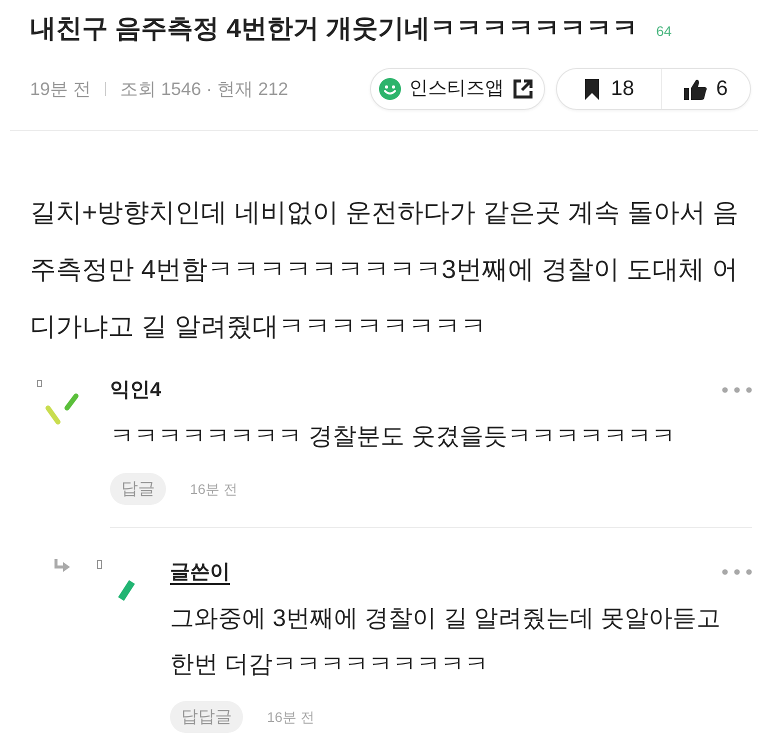  I want to click on like-button: 6, so click(706, 89).